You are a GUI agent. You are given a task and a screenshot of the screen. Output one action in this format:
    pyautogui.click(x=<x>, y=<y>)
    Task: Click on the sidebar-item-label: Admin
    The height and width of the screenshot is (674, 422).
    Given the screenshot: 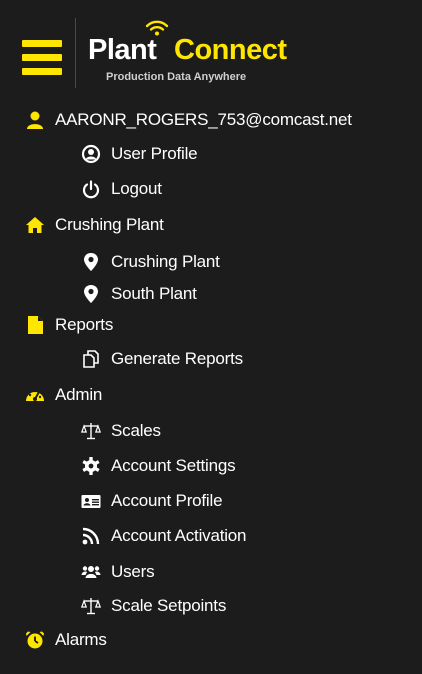 What is the action you would take?
    pyautogui.click(x=79, y=394)
    